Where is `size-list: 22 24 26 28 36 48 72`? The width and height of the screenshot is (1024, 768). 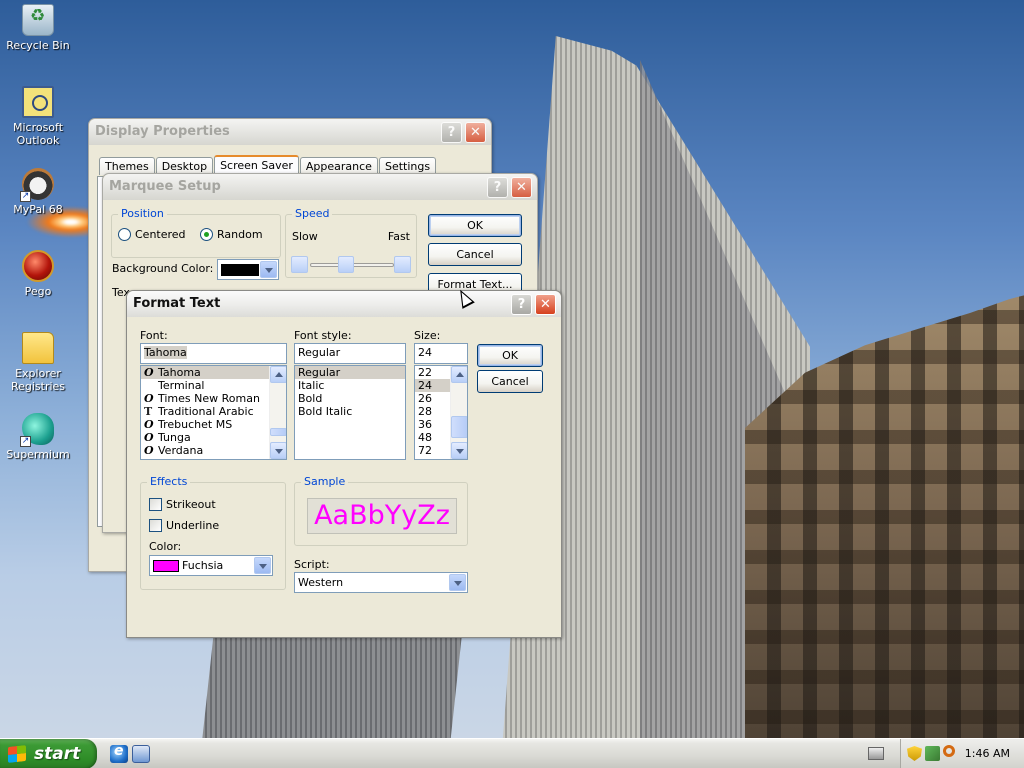
size-list: 22 24 26 28 36 48 72 is located at coordinates (441, 412).